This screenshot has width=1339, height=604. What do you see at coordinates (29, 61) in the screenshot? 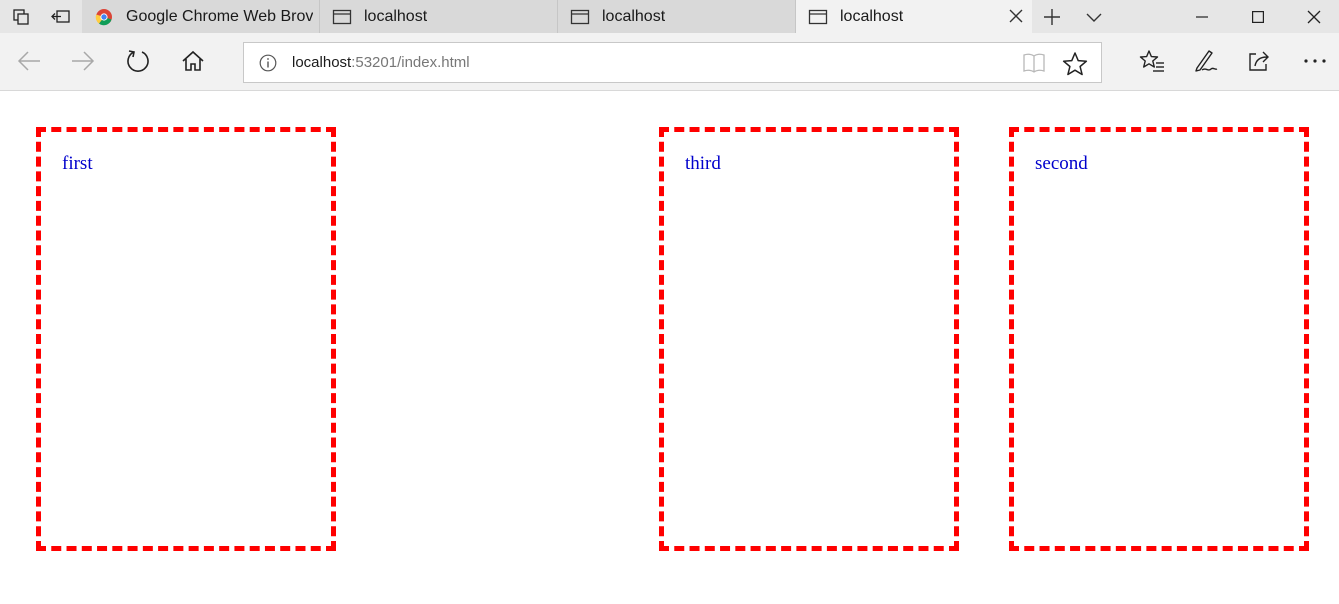
I see `back-icon` at bounding box center [29, 61].